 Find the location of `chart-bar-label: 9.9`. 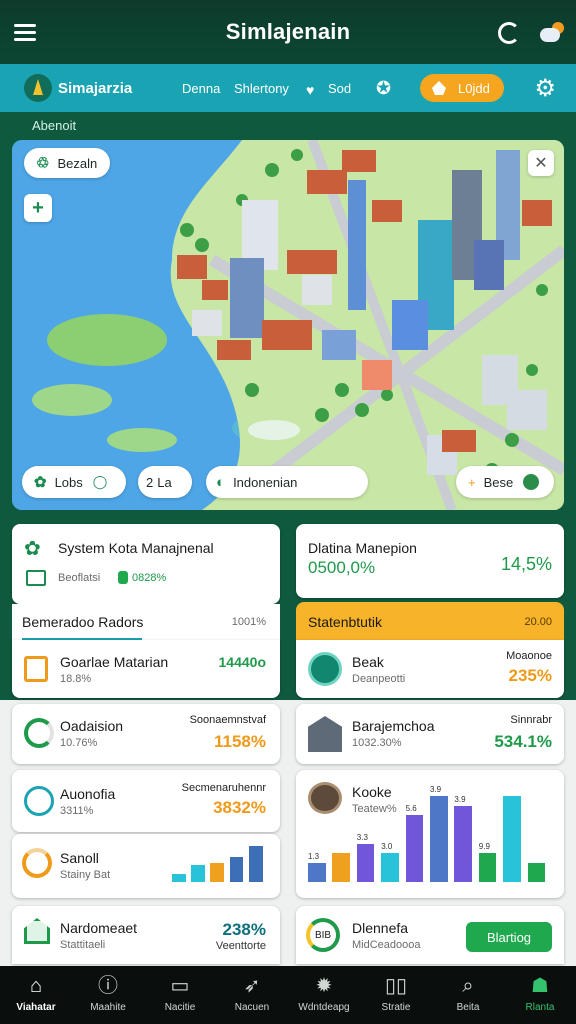

chart-bar-label: 9.9 is located at coordinates (484, 847).